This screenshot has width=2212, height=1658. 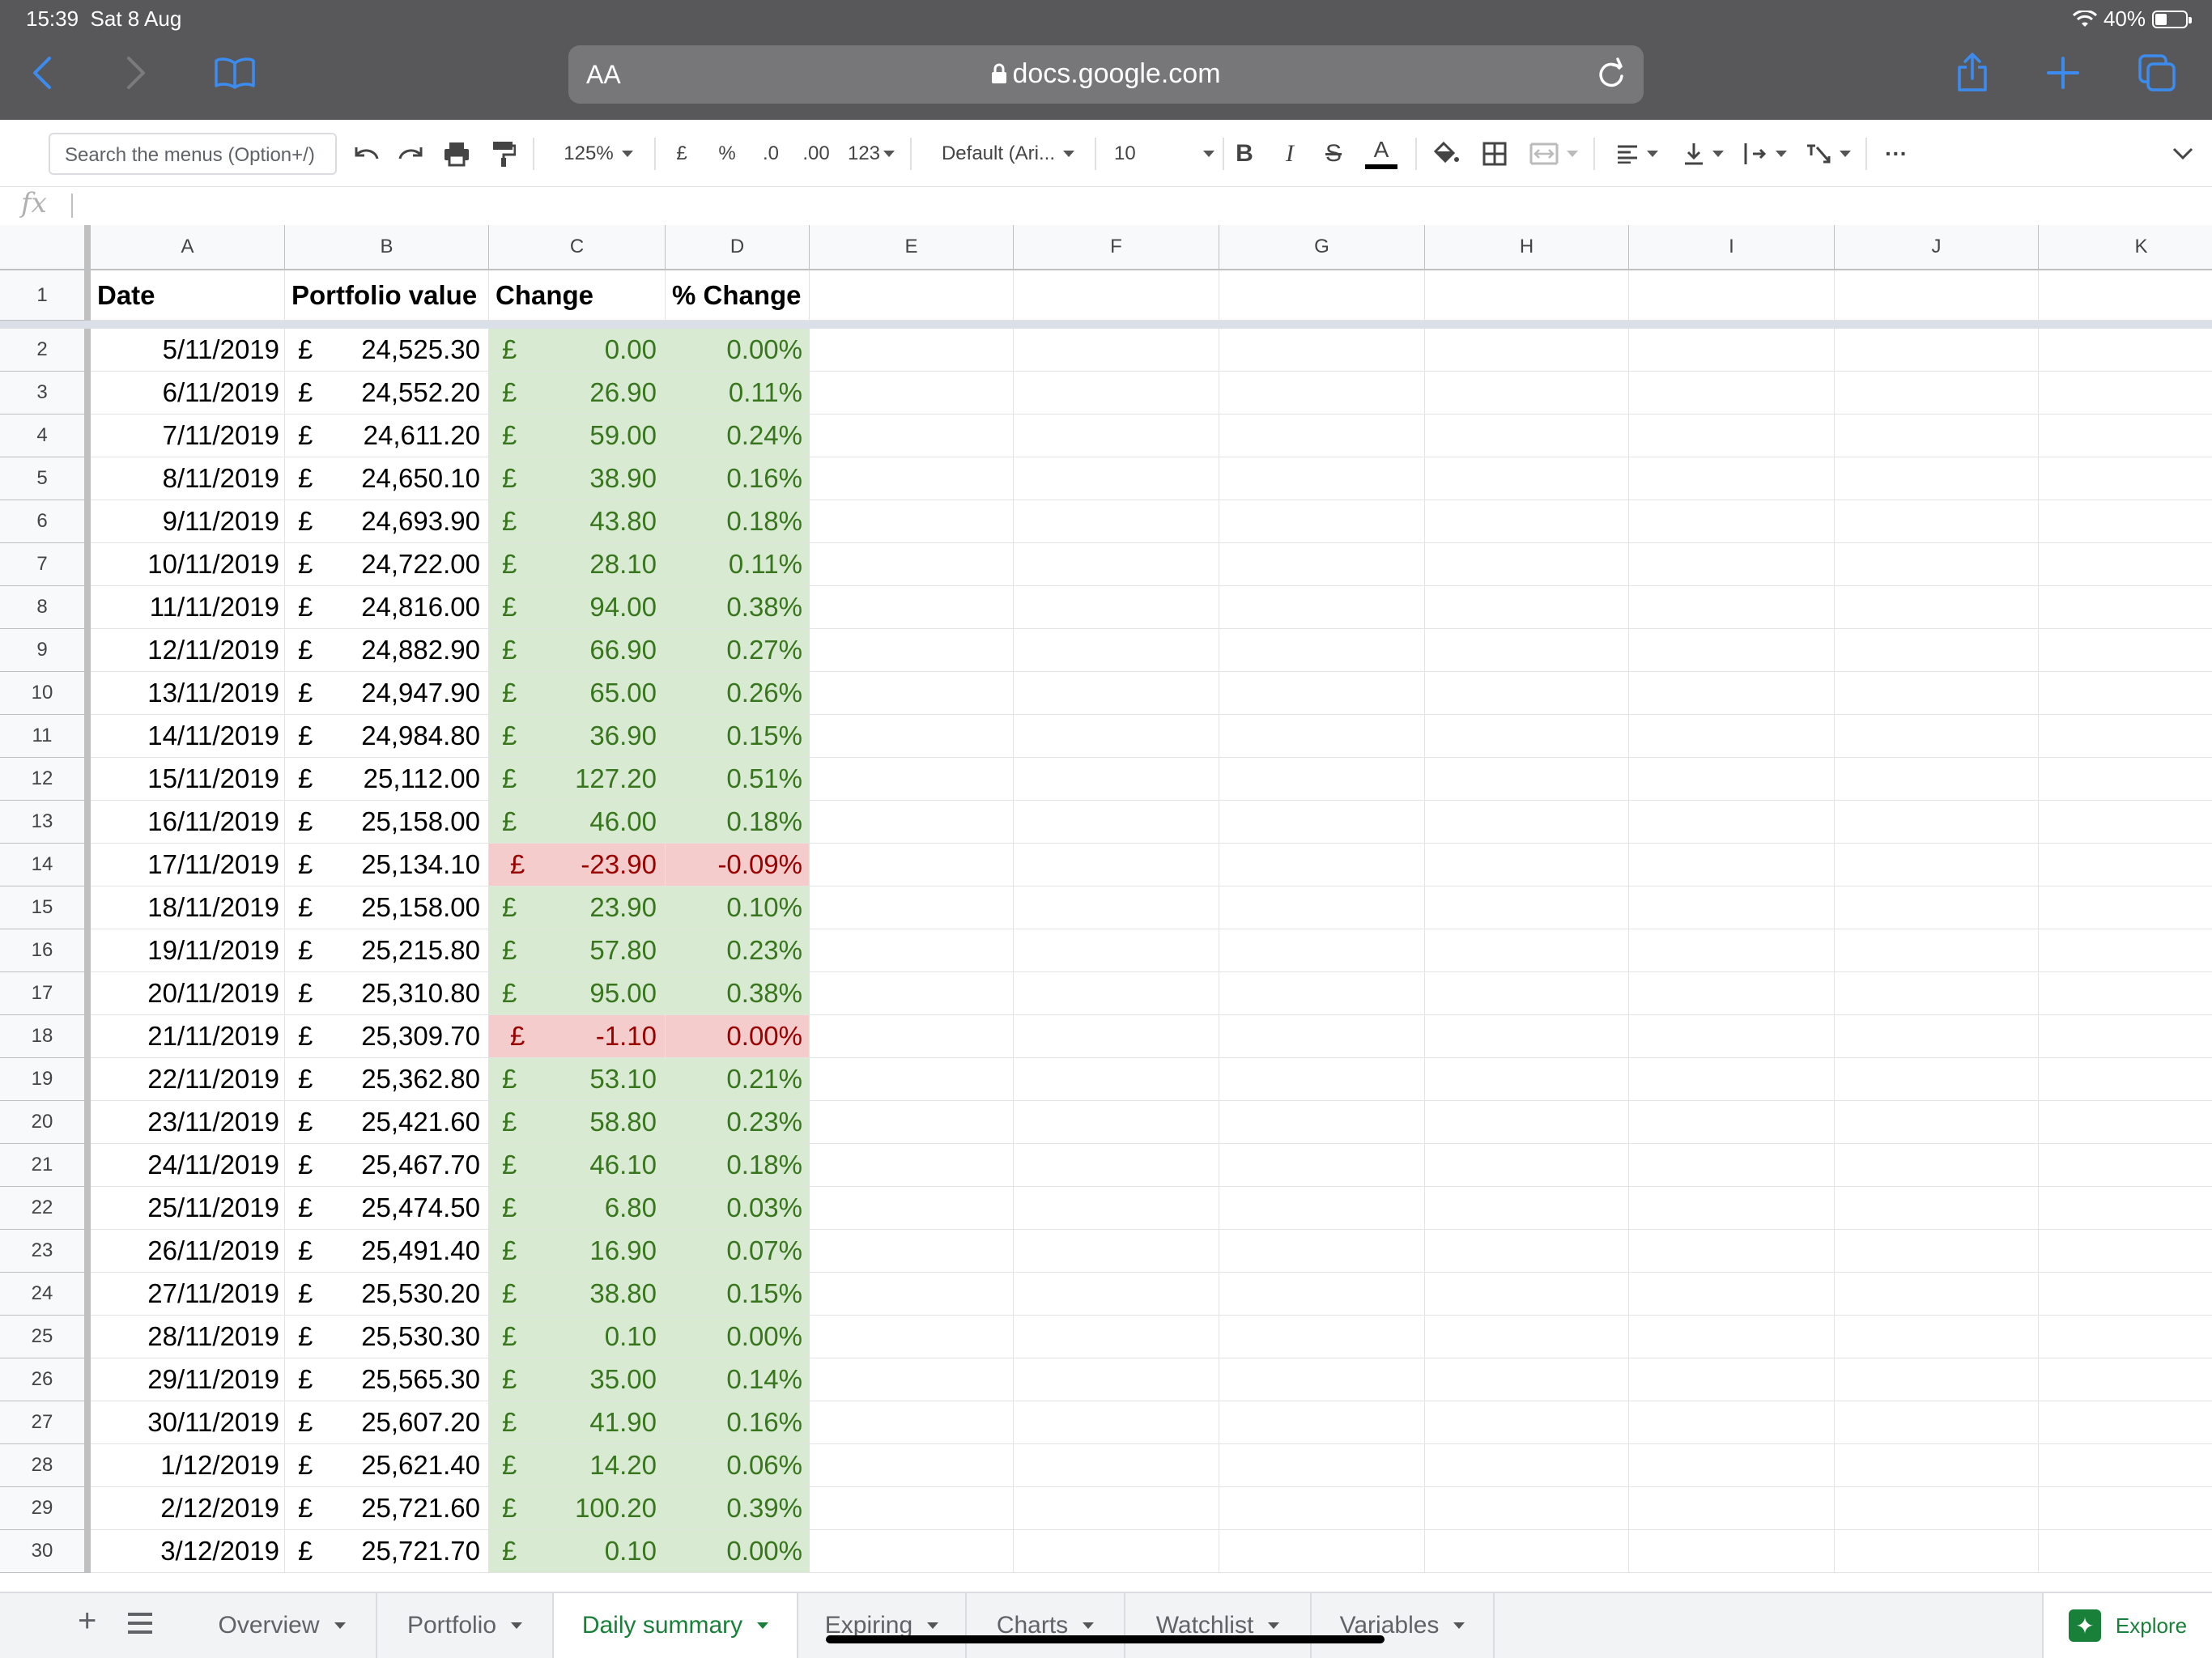 I want to click on row-header: 29, so click(x=46, y=1508).